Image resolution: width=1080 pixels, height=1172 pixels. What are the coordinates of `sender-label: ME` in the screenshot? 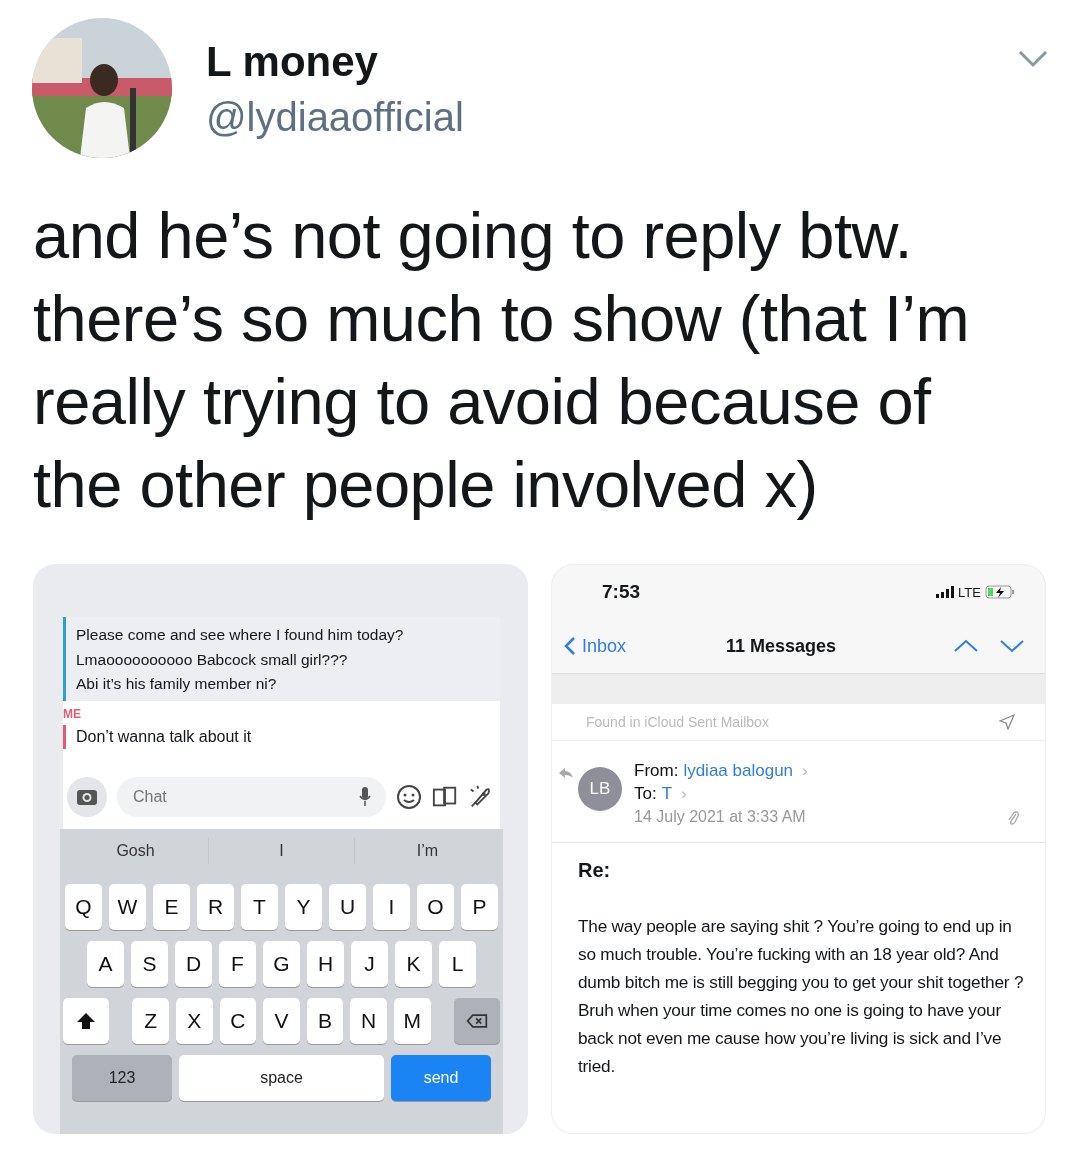 It's located at (72, 713).